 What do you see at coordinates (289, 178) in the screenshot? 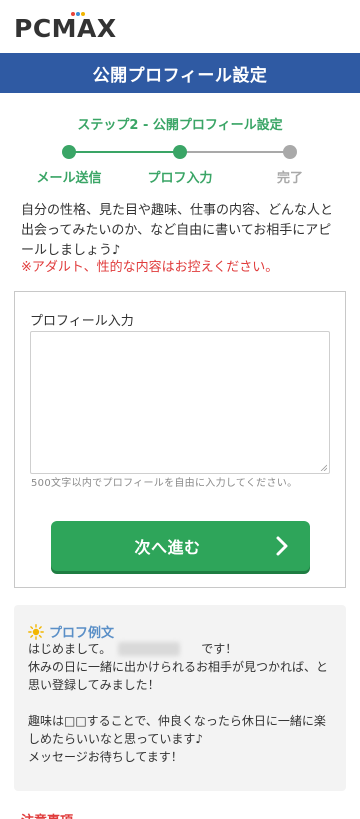
I see `step-label-complete: 完了` at bounding box center [289, 178].